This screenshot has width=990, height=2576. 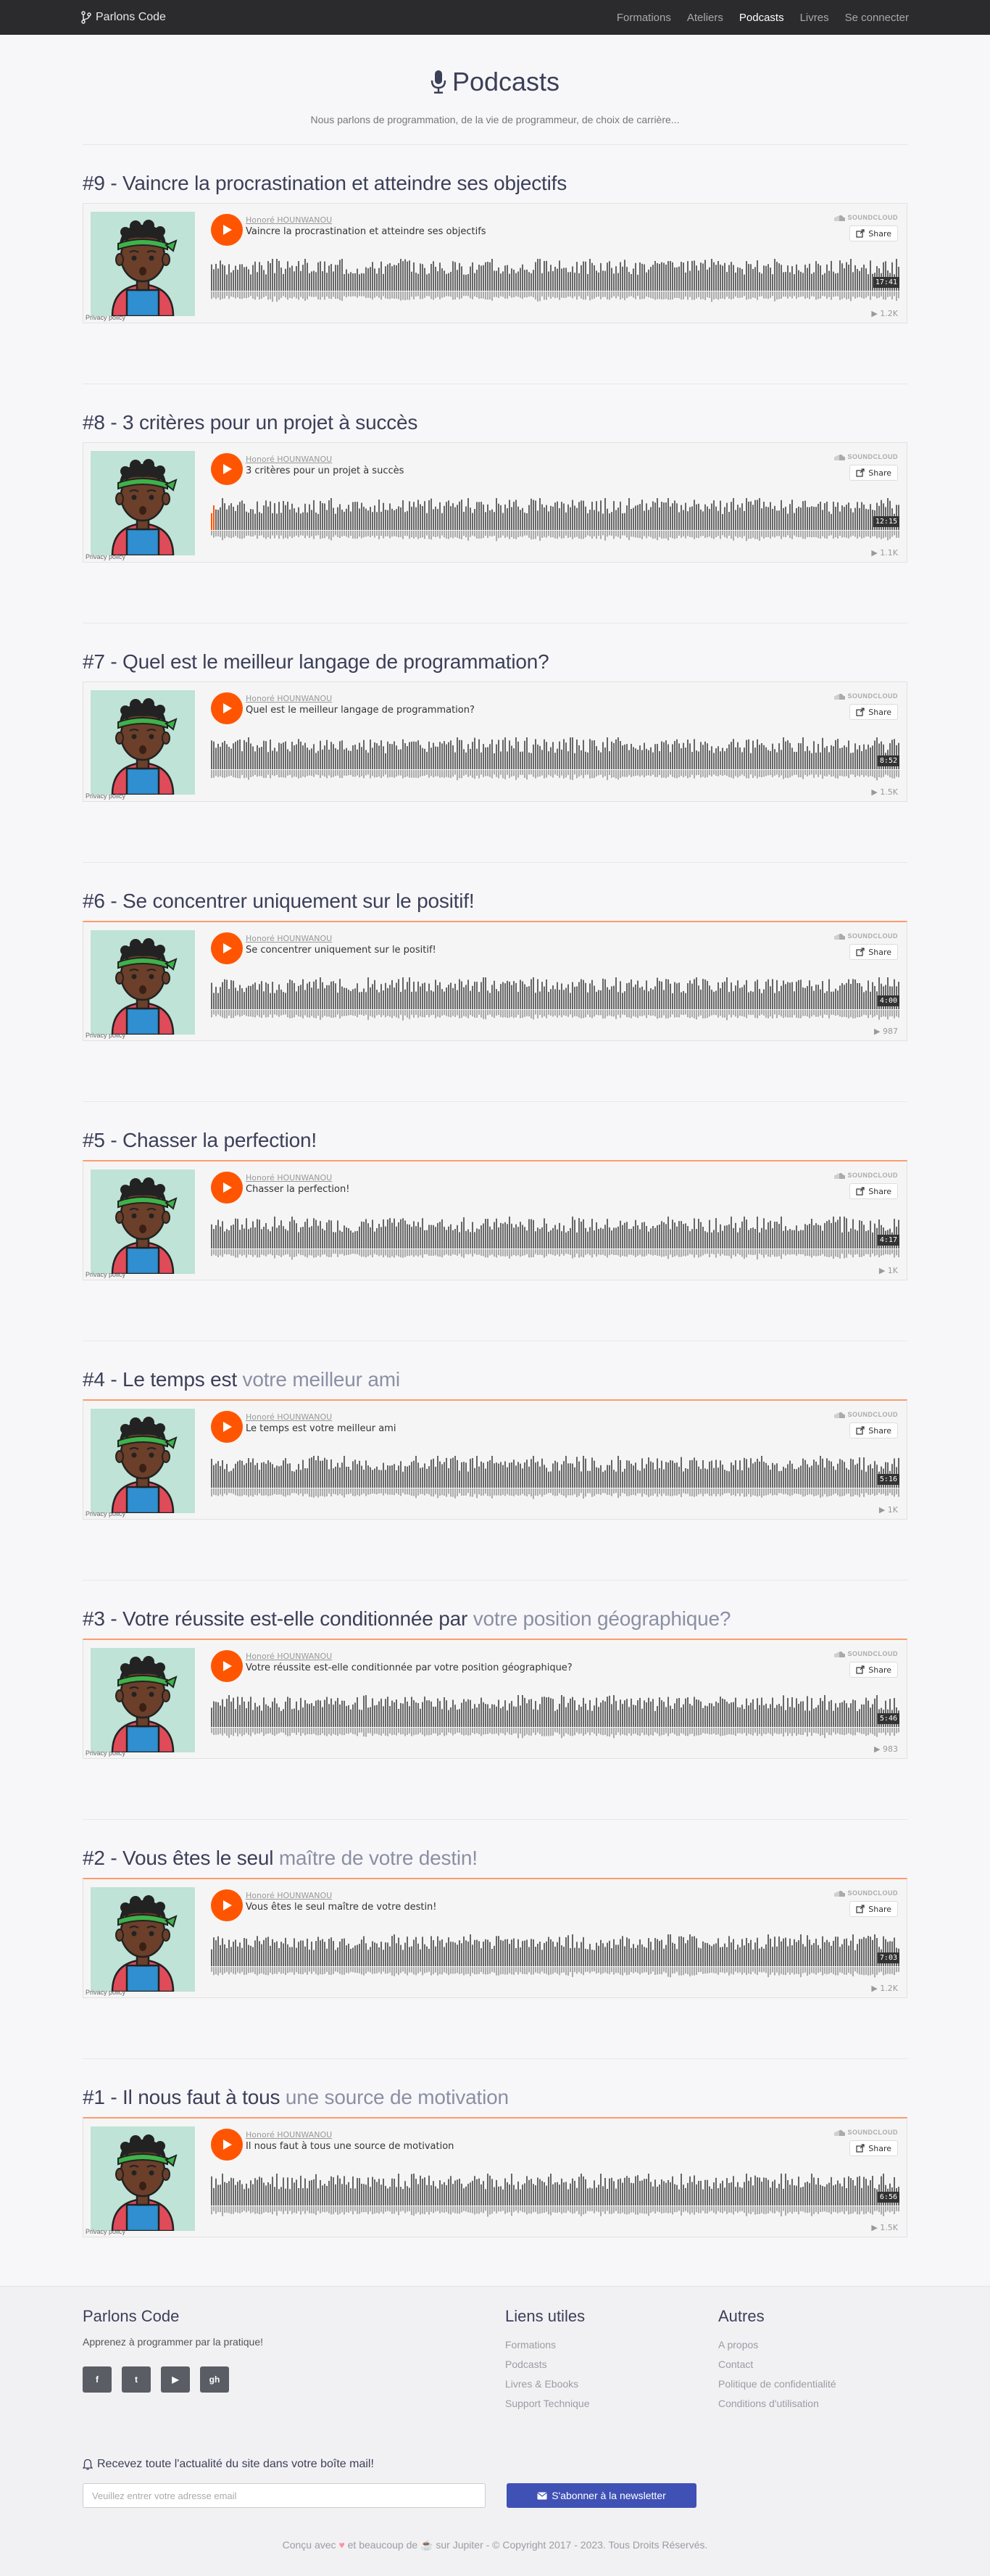 What do you see at coordinates (542, 2495) in the screenshot?
I see `envelope-icon` at bounding box center [542, 2495].